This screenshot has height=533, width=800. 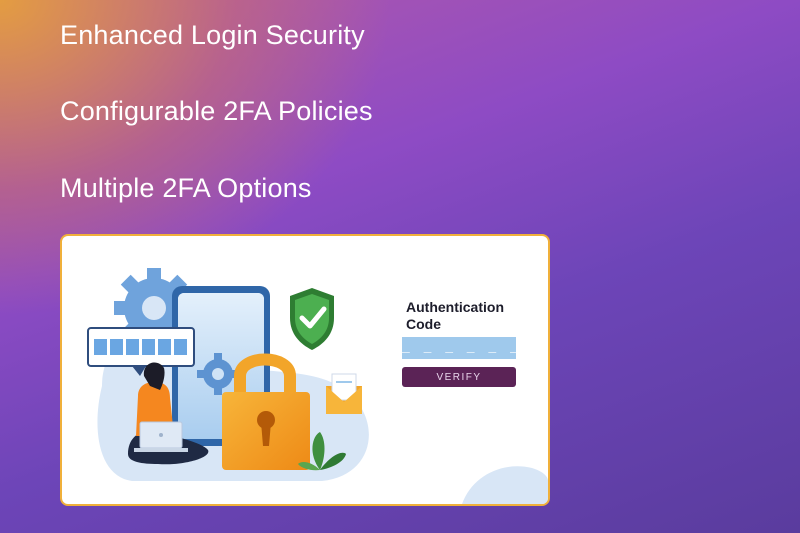 I want to click on feature-multiple-2fa-options: Multiple 2FA Options, so click(x=186, y=188).